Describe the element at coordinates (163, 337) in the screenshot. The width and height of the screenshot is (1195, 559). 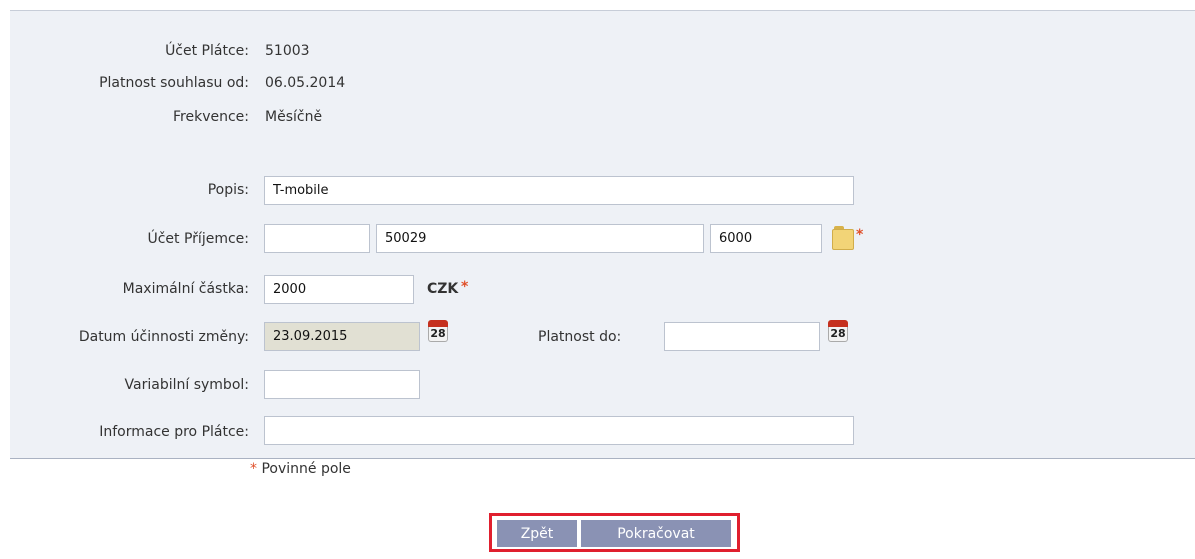
I see `datum-label: Datum účinnosti změny:` at that location.